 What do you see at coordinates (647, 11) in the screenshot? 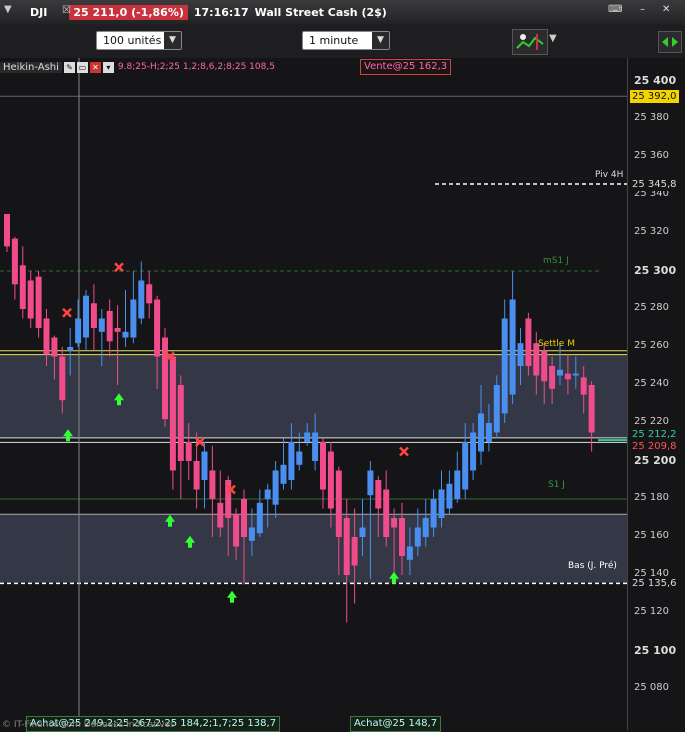
I see `minimize-icon: –` at bounding box center [647, 11].